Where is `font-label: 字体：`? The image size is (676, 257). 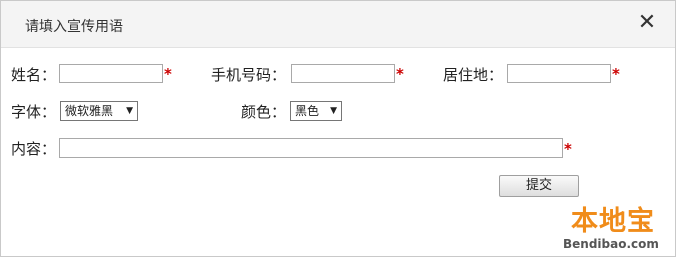
font-label: 字体： is located at coordinates (34, 112).